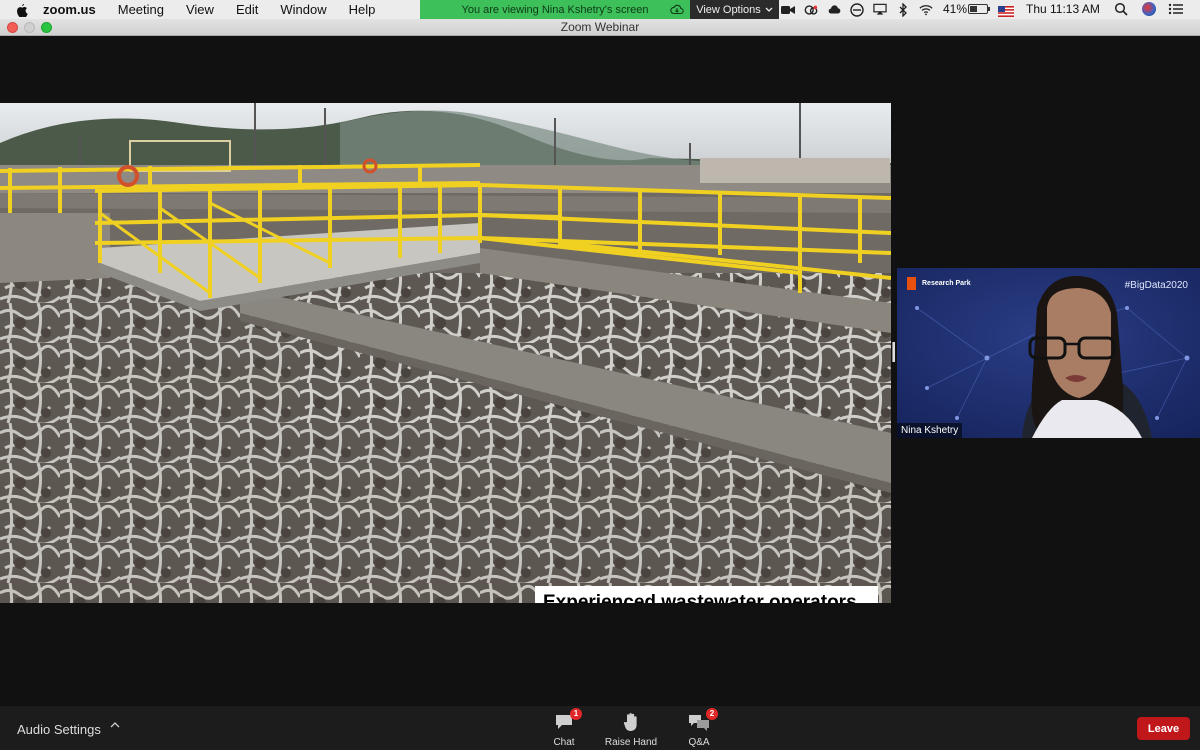 This screenshot has height=750, width=1200. What do you see at coordinates (946, 283) in the screenshot?
I see `research-park-logo-text: Research Park` at bounding box center [946, 283].